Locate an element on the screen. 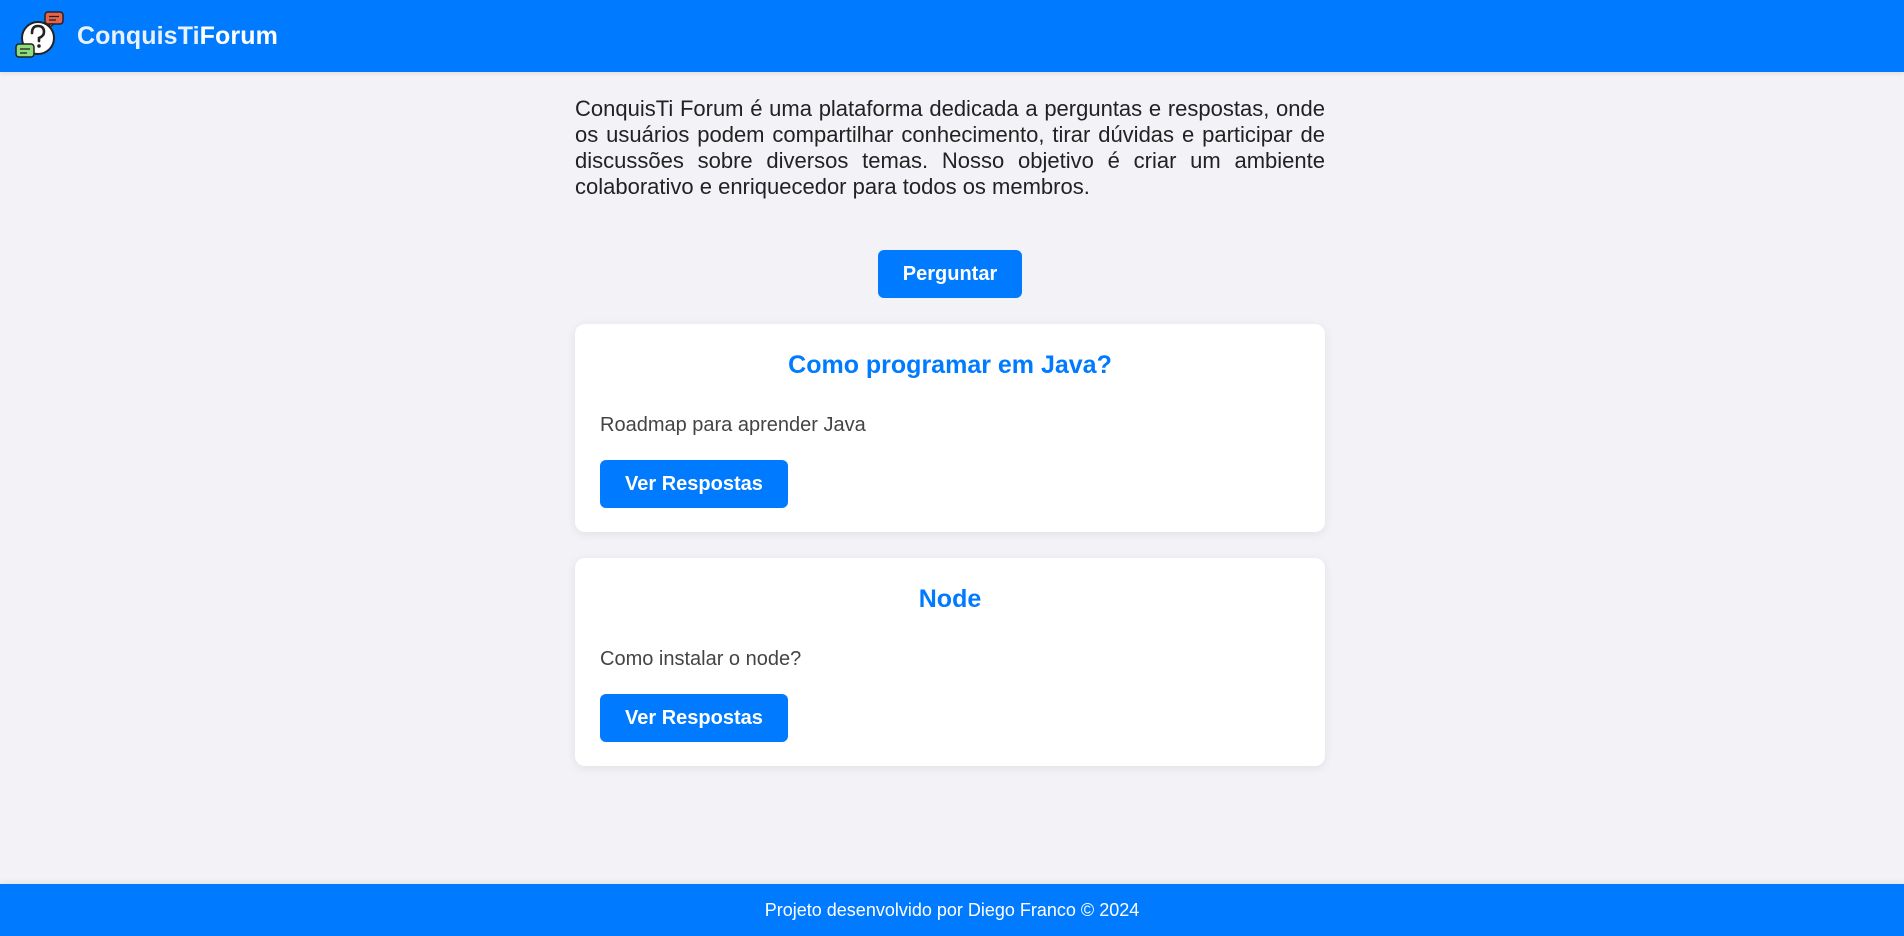  ask-action: Perguntar is located at coordinates (950, 274).